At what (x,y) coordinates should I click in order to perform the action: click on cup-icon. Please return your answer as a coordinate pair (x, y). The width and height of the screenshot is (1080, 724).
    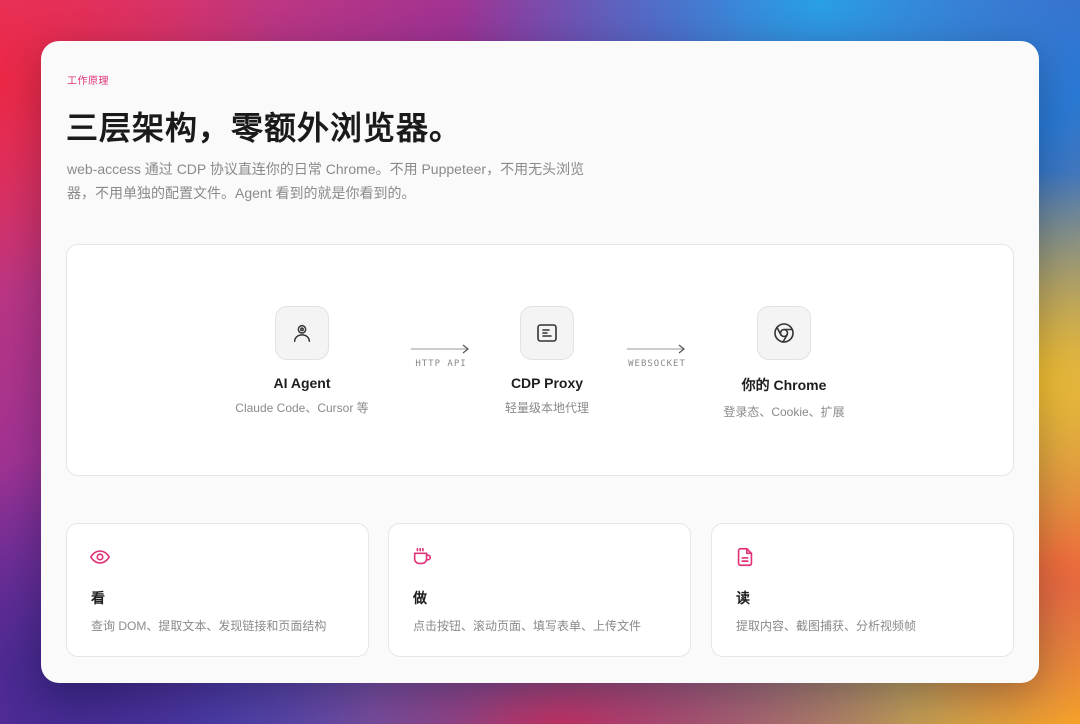
    Looking at the image, I should click on (422, 556).